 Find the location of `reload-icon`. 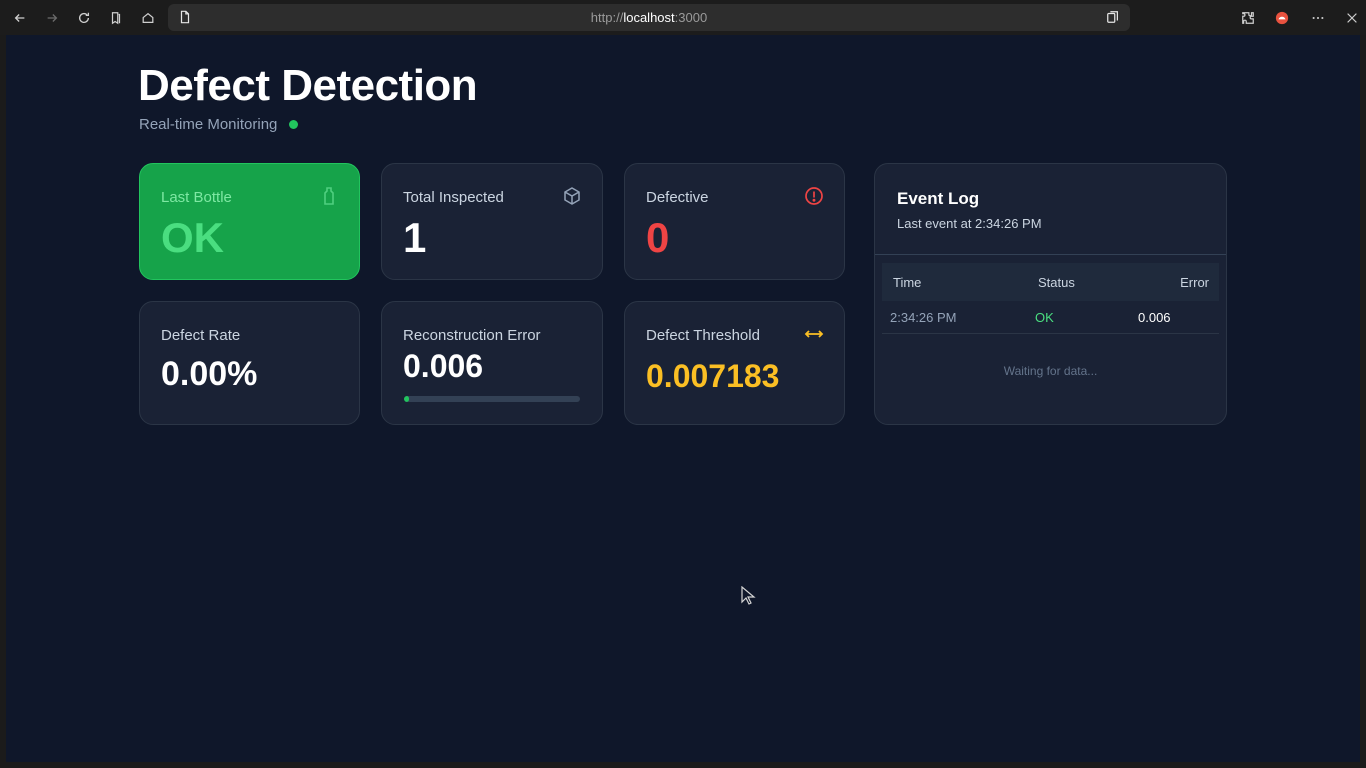

reload-icon is located at coordinates (84, 18).